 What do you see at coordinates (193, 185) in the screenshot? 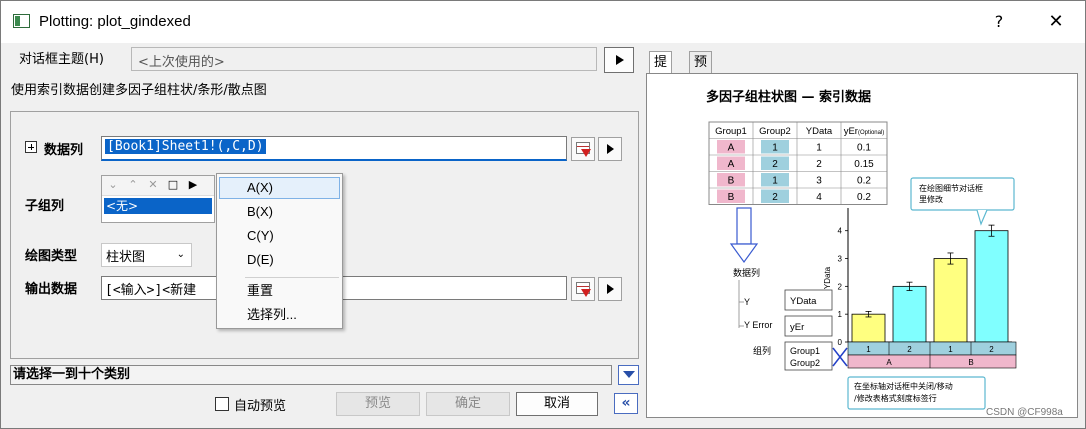
I see `add-icon: ▶` at bounding box center [193, 185].